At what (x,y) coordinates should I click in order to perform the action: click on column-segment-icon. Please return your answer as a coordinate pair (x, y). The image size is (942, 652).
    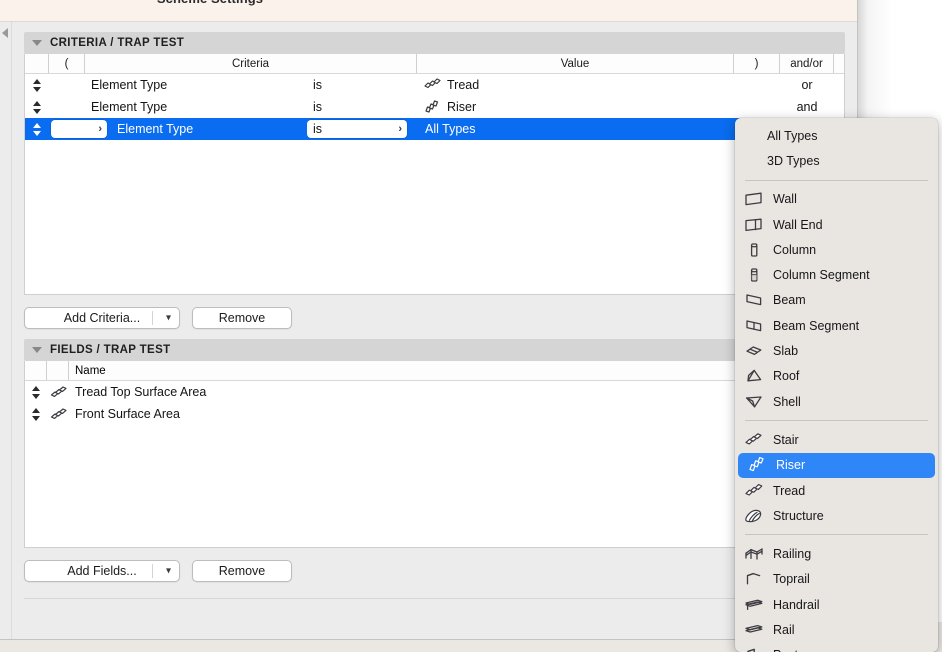
    Looking at the image, I should click on (754, 275).